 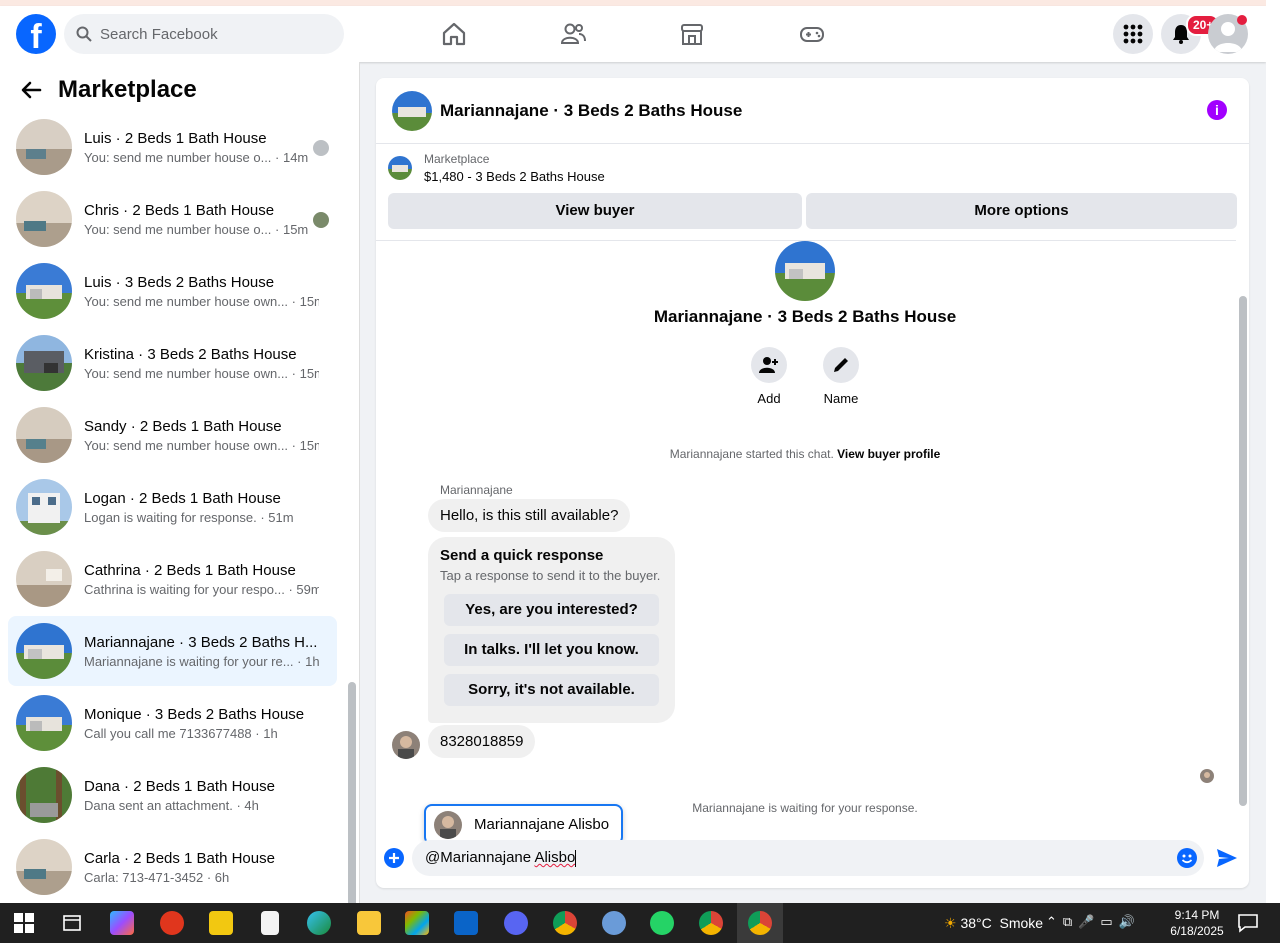 What do you see at coordinates (1273, 451) in the screenshot?
I see `page-scrollbar` at bounding box center [1273, 451].